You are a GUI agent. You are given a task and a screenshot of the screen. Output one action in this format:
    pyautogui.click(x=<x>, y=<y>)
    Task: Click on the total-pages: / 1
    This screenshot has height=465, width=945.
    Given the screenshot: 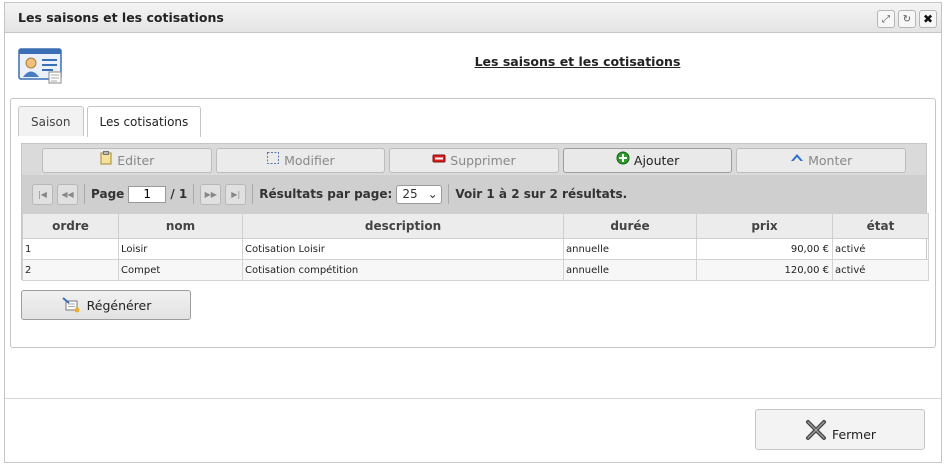 What is the action you would take?
    pyautogui.click(x=179, y=194)
    